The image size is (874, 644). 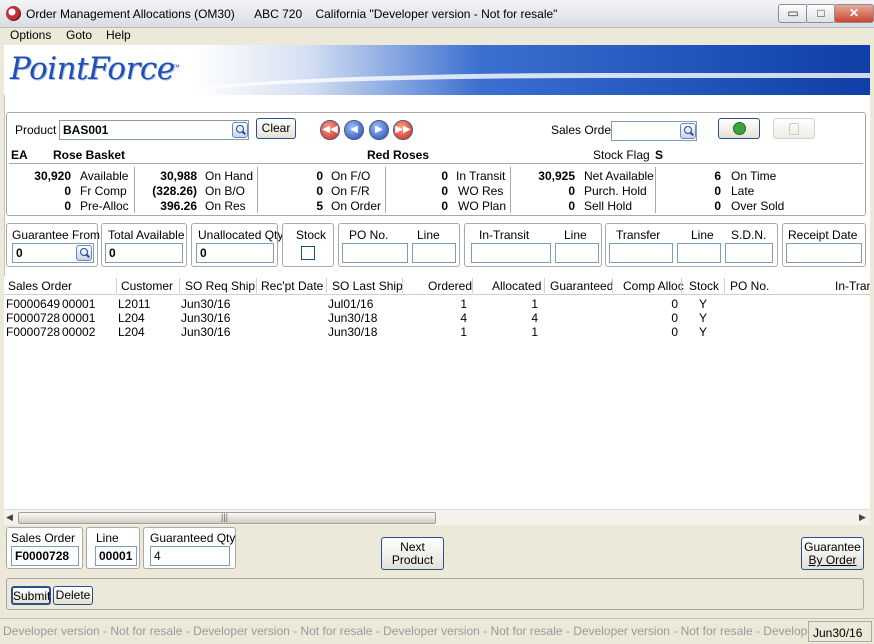 What do you see at coordinates (40, 286) in the screenshot?
I see `col-sales-order: Sales Order` at bounding box center [40, 286].